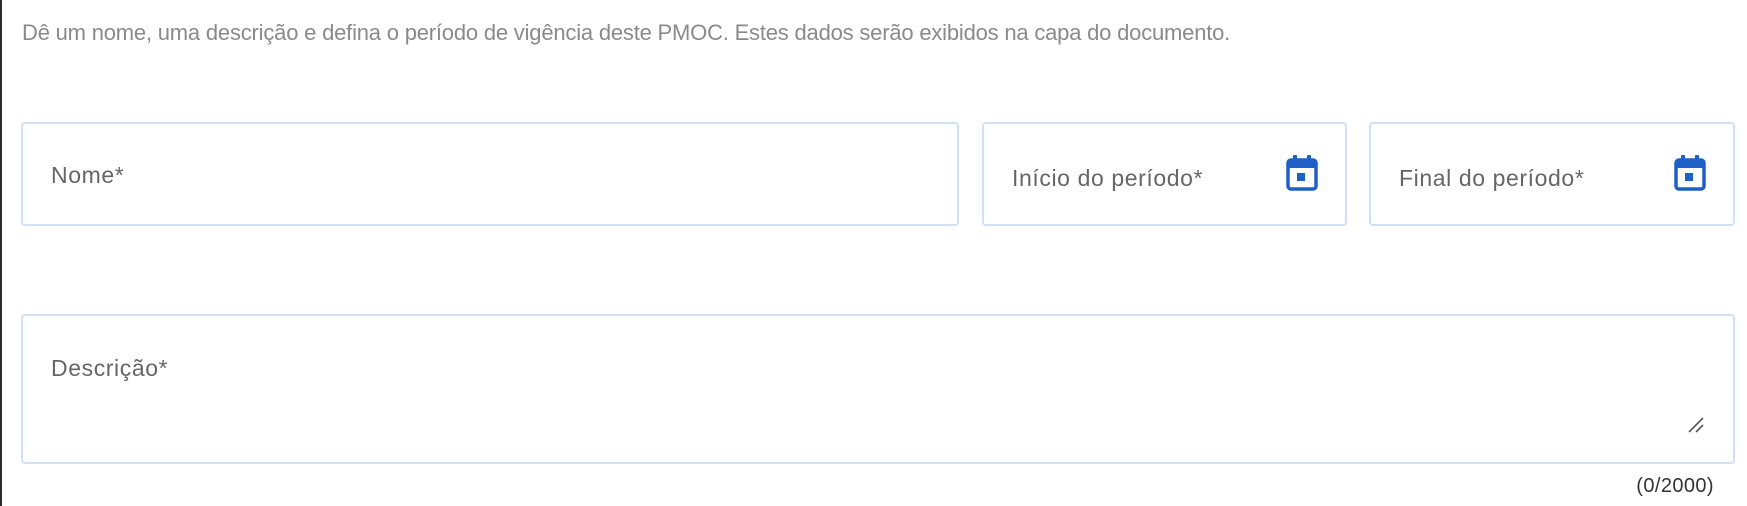 The image size is (1747, 506). What do you see at coordinates (88, 175) in the screenshot?
I see `nome-label: Nome*` at bounding box center [88, 175].